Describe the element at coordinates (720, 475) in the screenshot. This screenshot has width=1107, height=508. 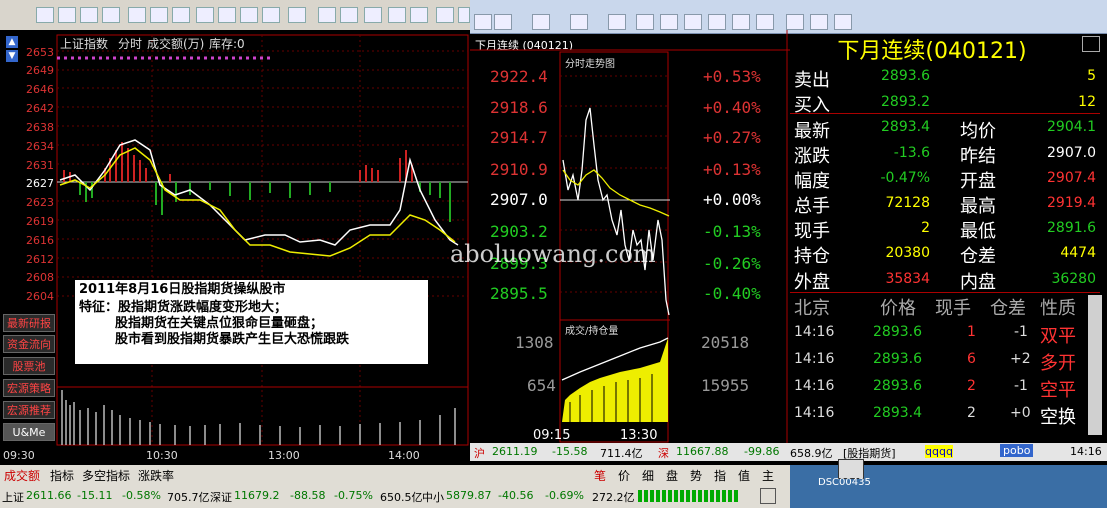
I see `tab-zhi: 指` at that location.